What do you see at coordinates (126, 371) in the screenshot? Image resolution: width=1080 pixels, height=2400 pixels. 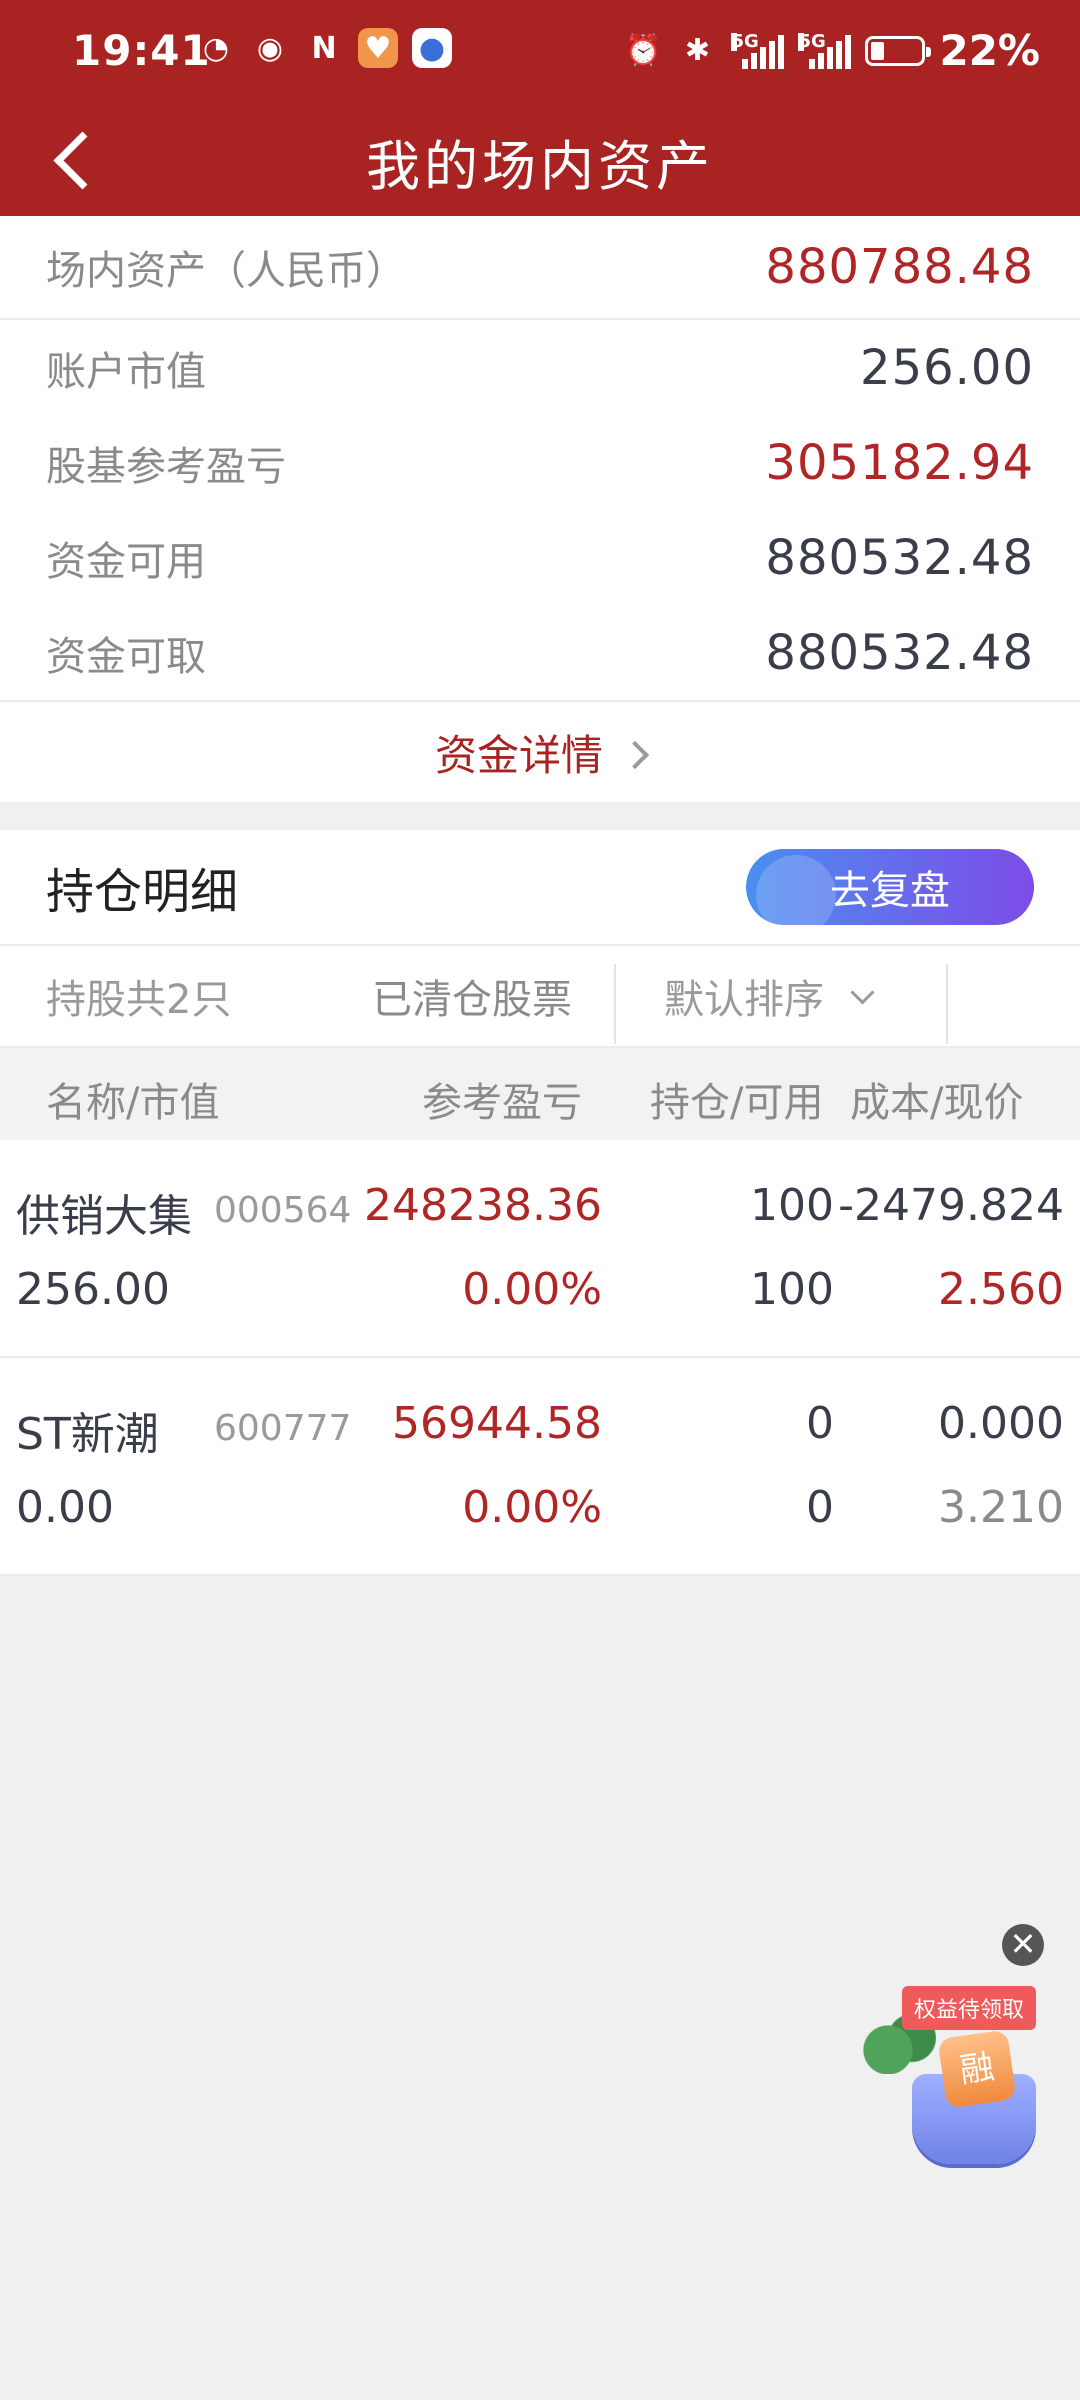 I see `market-value-label: 账户市值` at bounding box center [126, 371].